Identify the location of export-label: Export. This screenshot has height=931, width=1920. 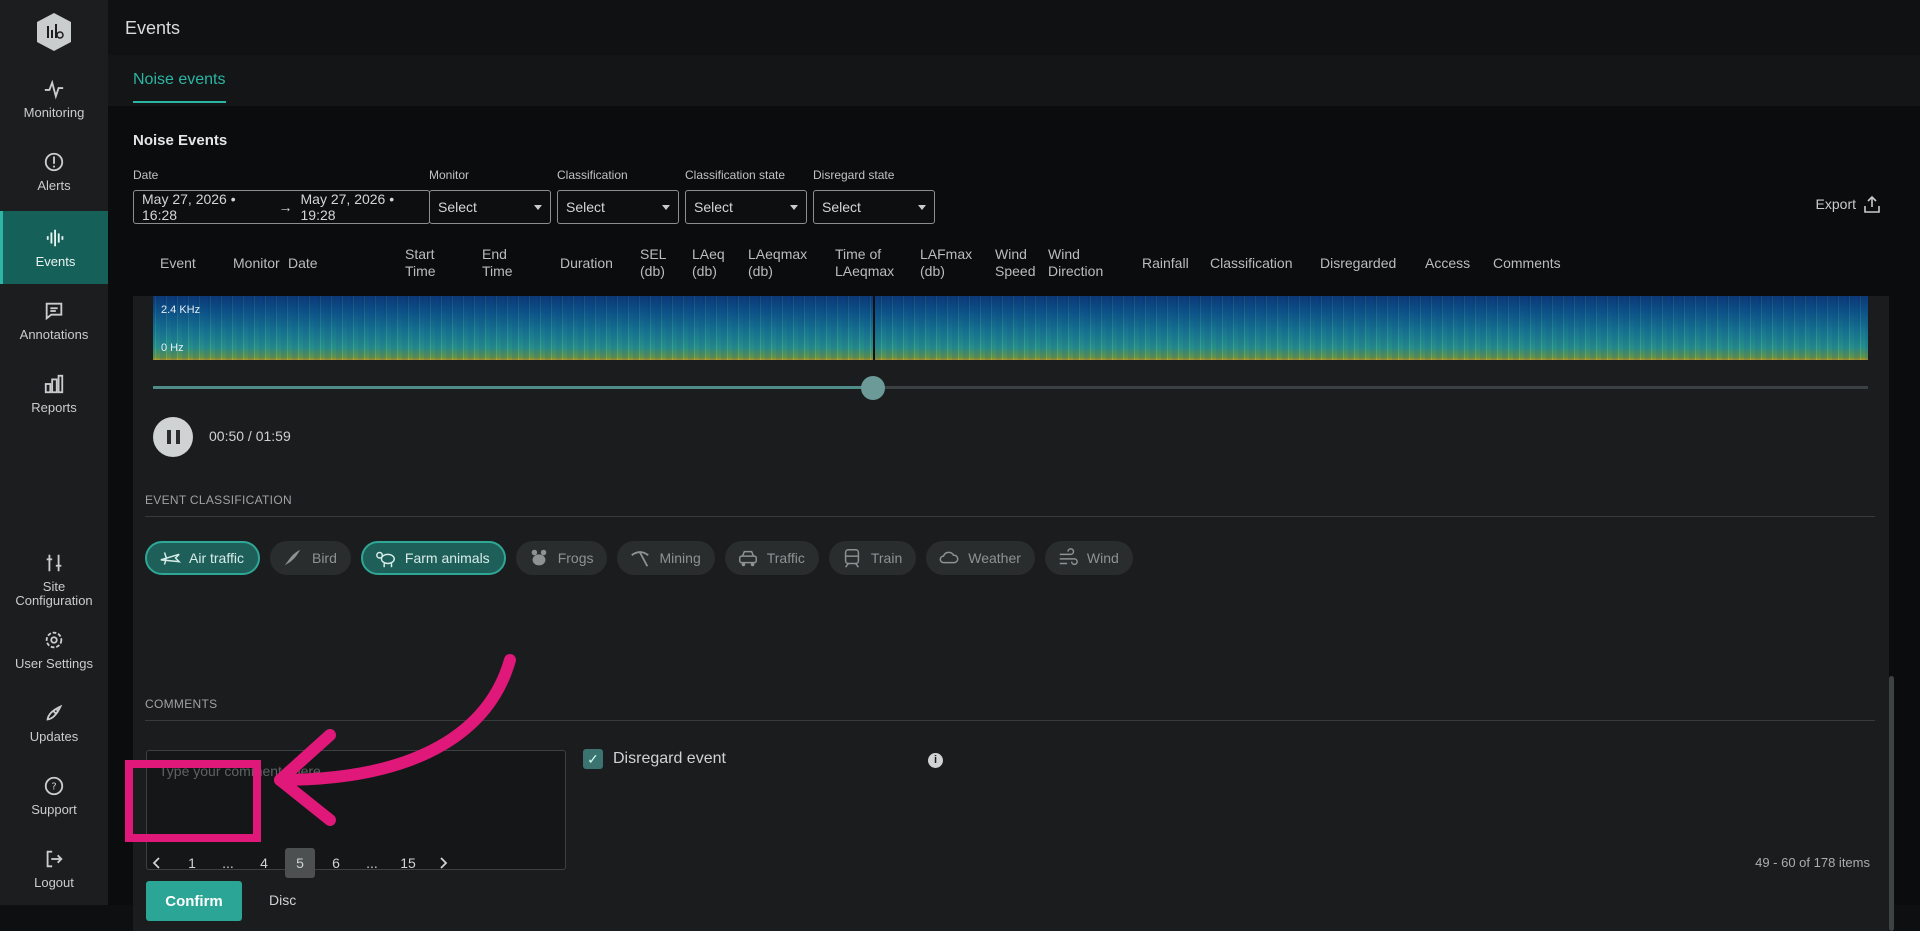
(1835, 204).